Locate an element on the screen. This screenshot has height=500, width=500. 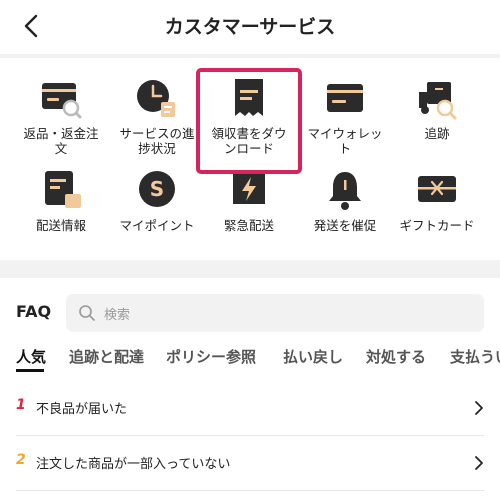
search-input: 検索 is located at coordinates (275, 313).